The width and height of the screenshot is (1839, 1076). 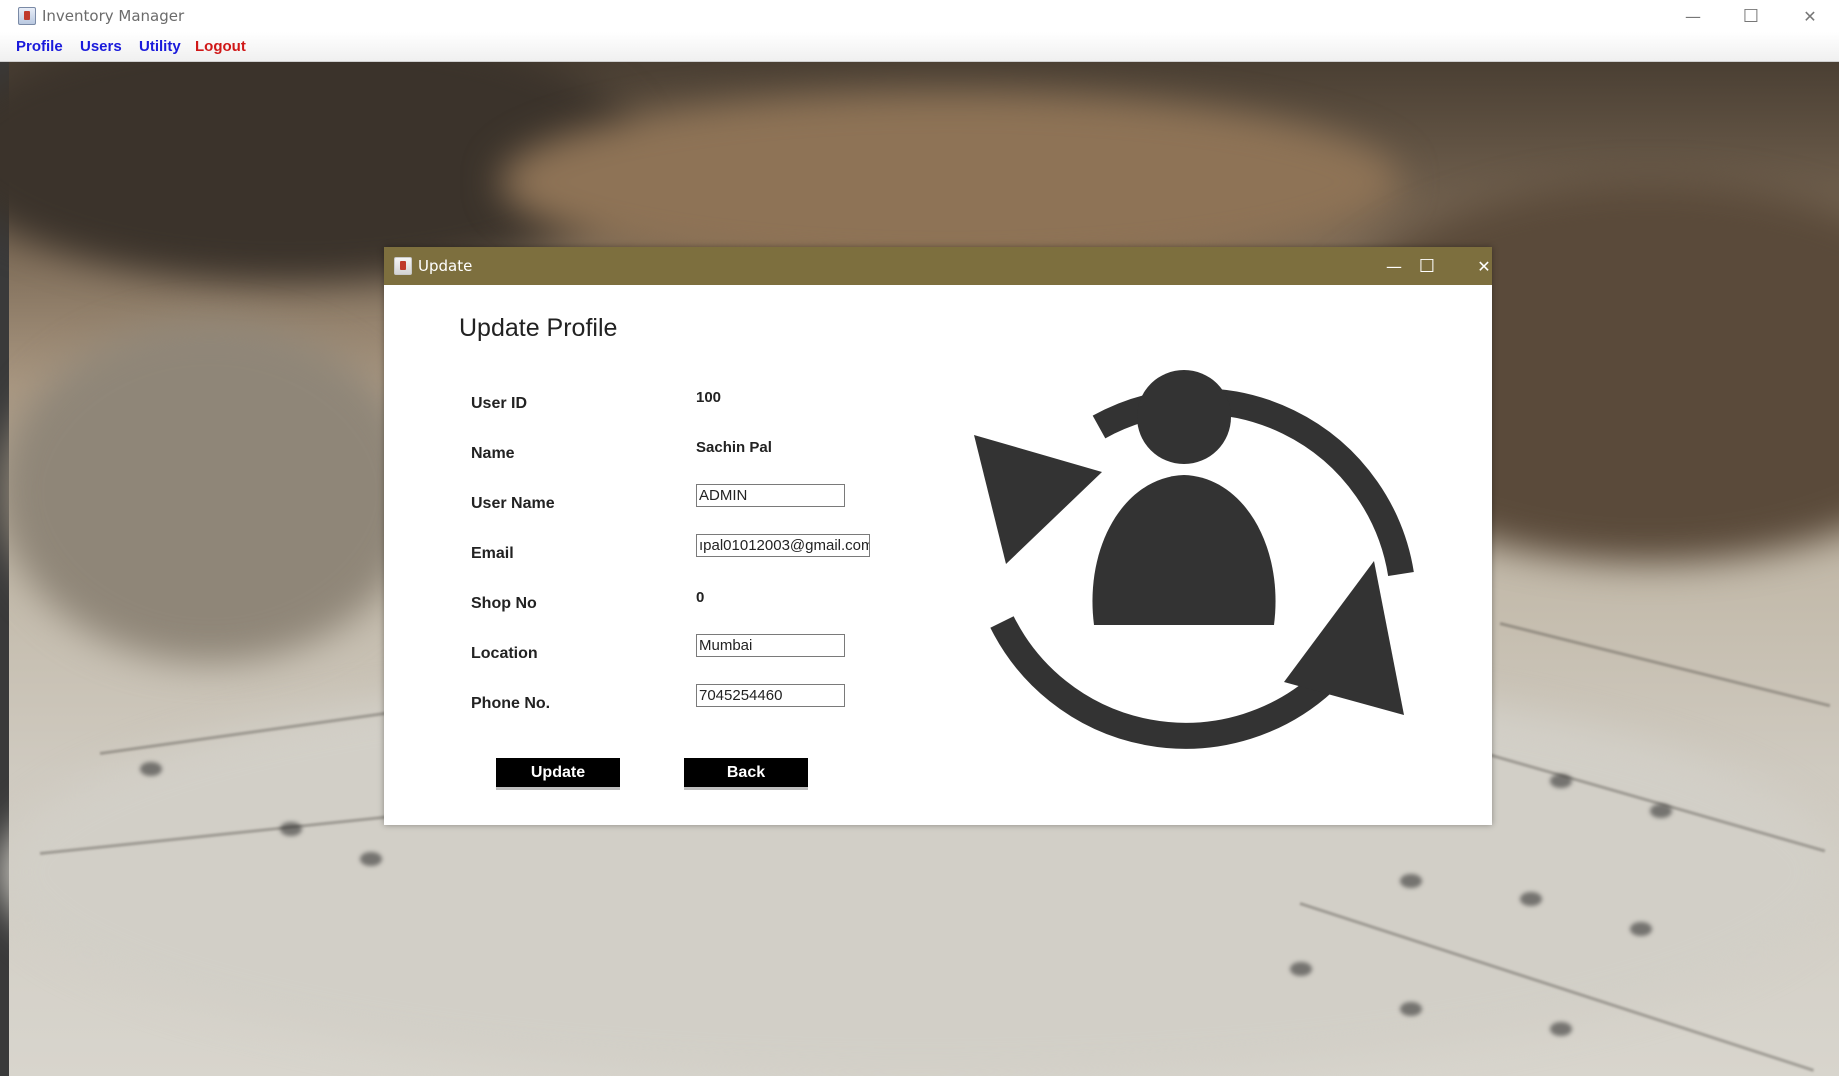 What do you see at coordinates (1665, 665) in the screenshot?
I see `bg-line` at bounding box center [1665, 665].